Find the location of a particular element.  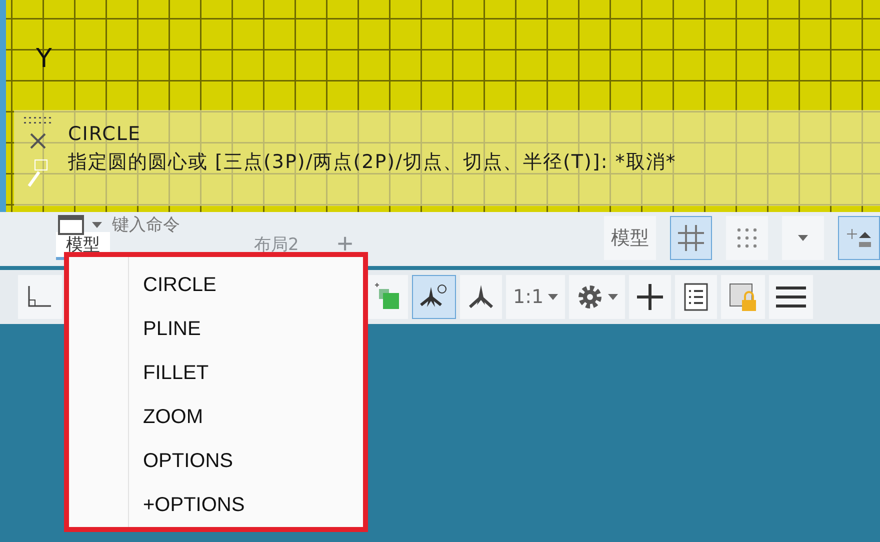

gear-icon is located at coordinates (590, 297).